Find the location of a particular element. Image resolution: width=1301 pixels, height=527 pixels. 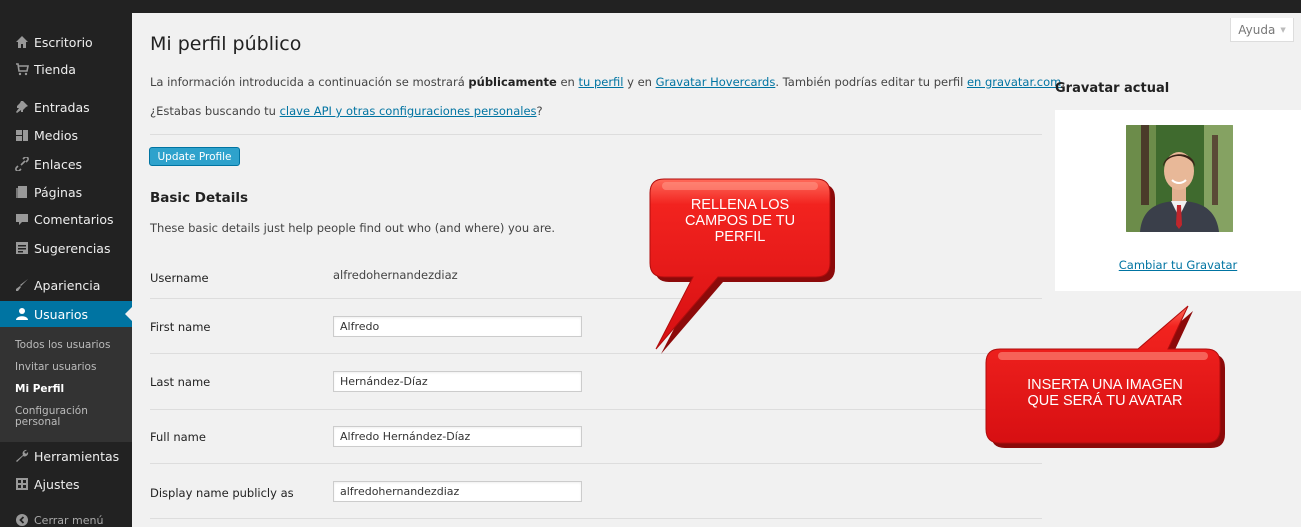

profile-link: tu perfil is located at coordinates (600, 82).